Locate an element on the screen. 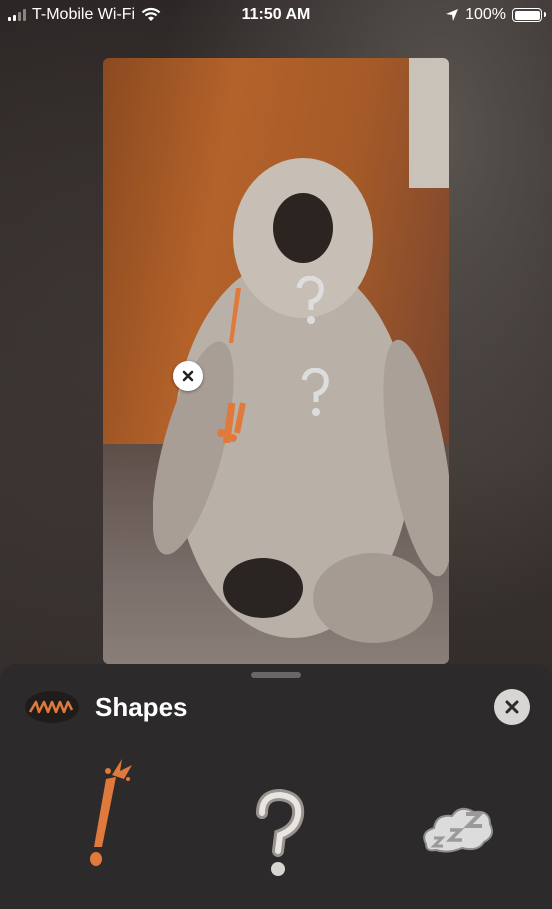  squiggle-icon is located at coordinates (52, 707).